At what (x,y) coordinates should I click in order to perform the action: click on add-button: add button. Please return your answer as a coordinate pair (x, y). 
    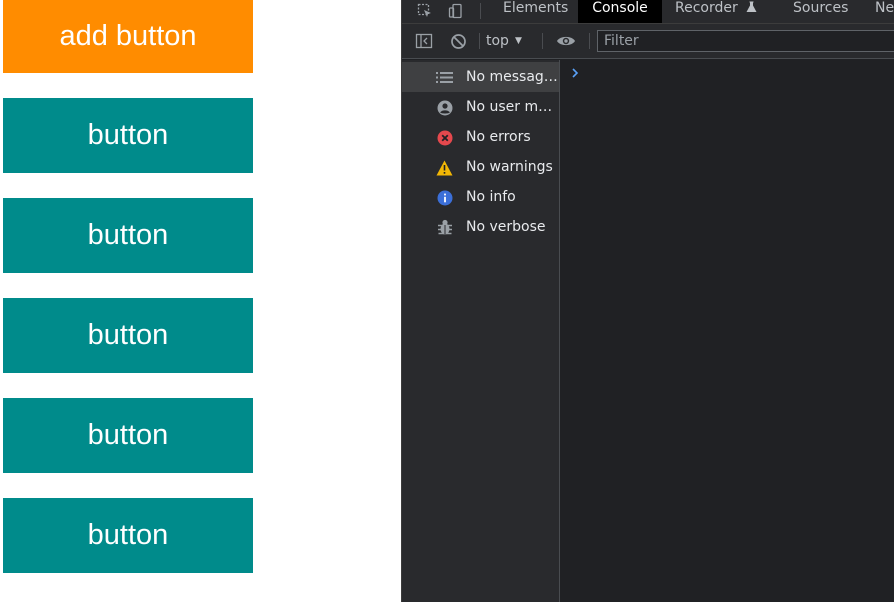
    Looking at the image, I should click on (128, 36).